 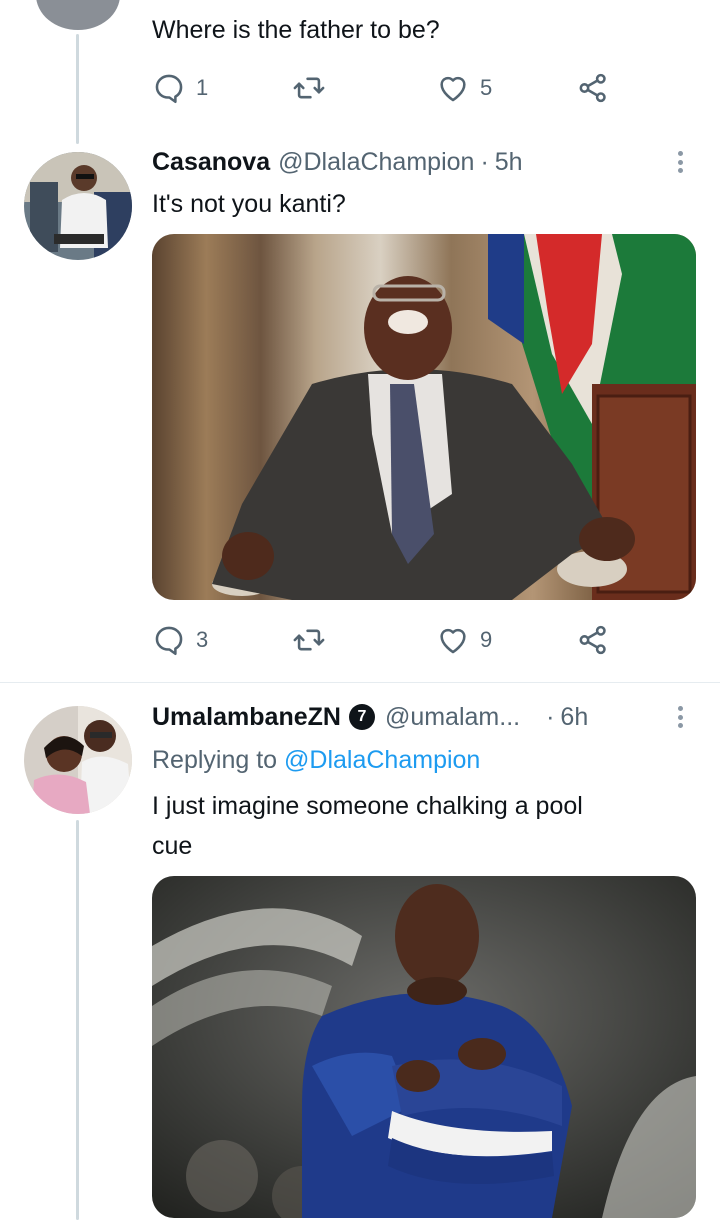 What do you see at coordinates (78, 206) in the screenshot?
I see `casanova-avatar` at bounding box center [78, 206].